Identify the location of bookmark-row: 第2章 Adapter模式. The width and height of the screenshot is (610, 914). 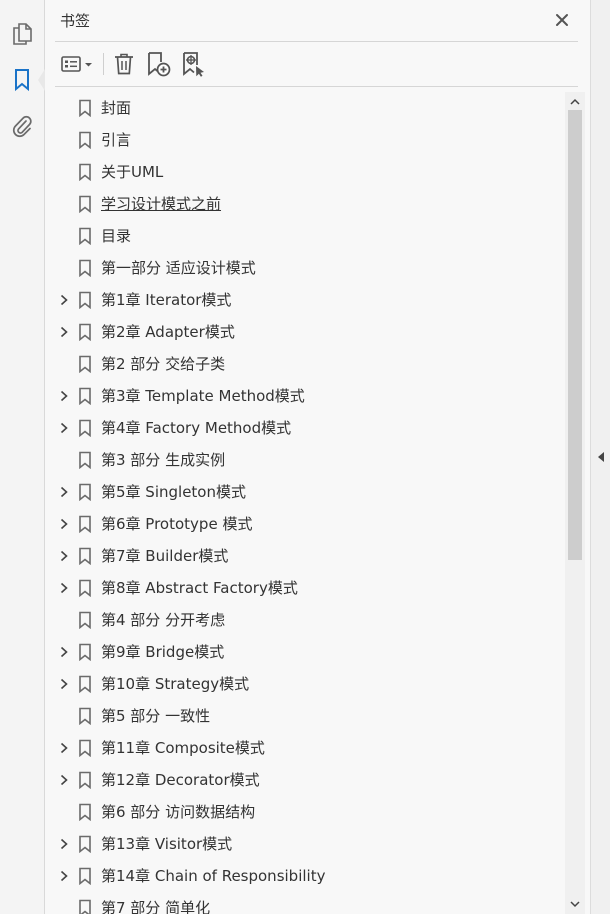
(305, 332).